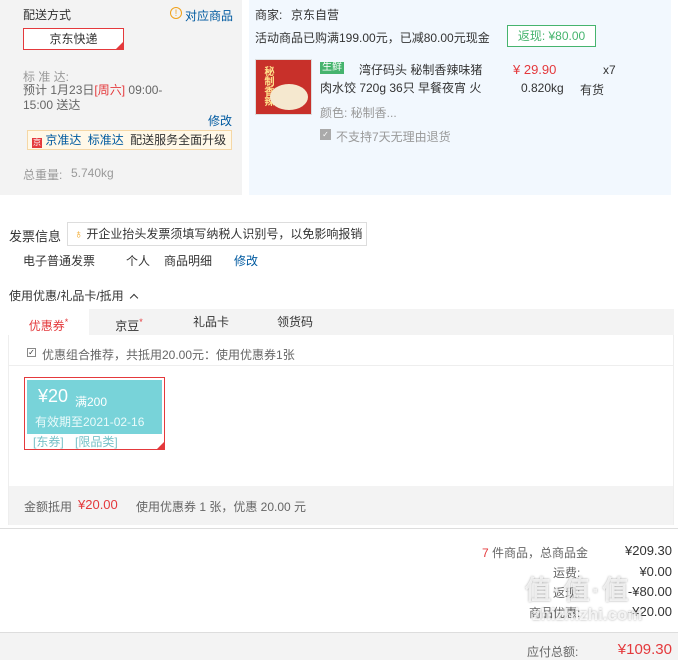 This screenshot has width=678, height=660. I want to click on delivery-time-end: 15:00 送达, so click(52, 105).